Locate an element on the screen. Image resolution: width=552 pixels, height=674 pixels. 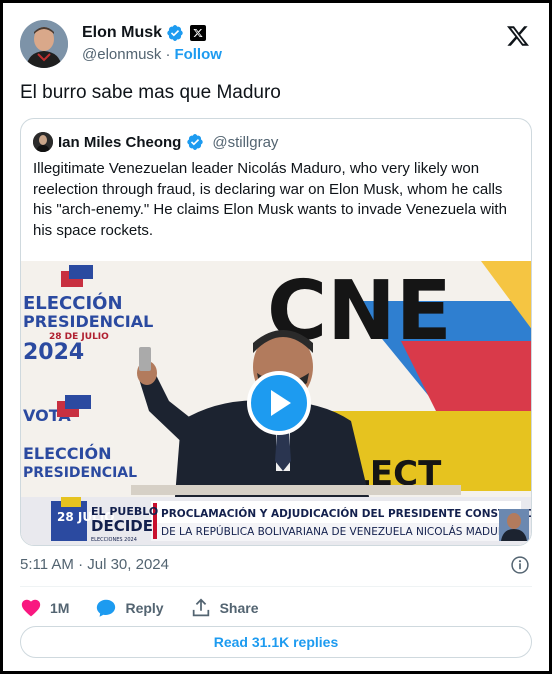
tweet-timestamp: 5:11 AM · Jul 30, 2024 is located at coordinates (94, 564).